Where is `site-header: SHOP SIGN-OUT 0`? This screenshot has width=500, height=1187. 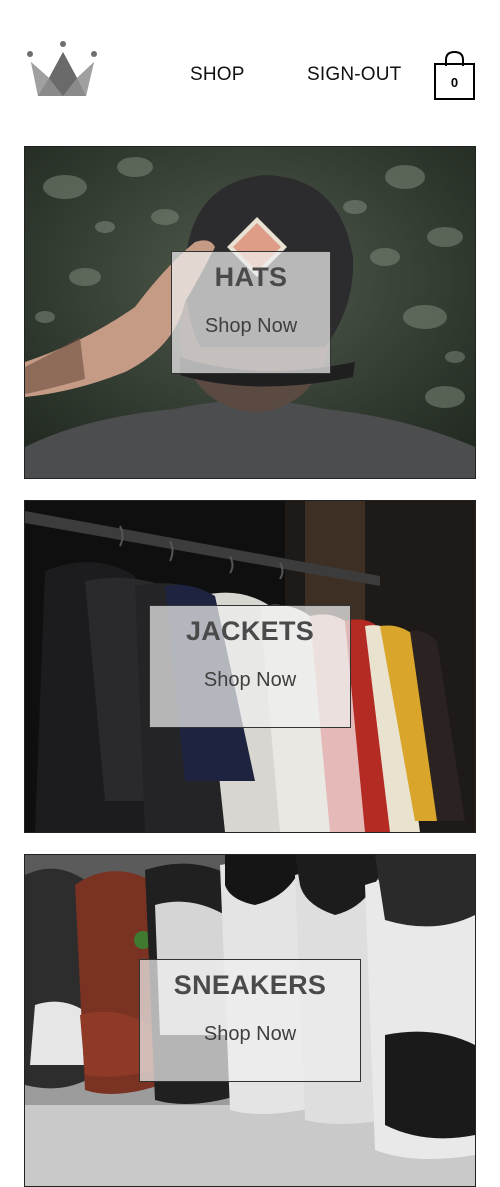 site-header: SHOP SIGN-OUT 0 is located at coordinates (250, 70).